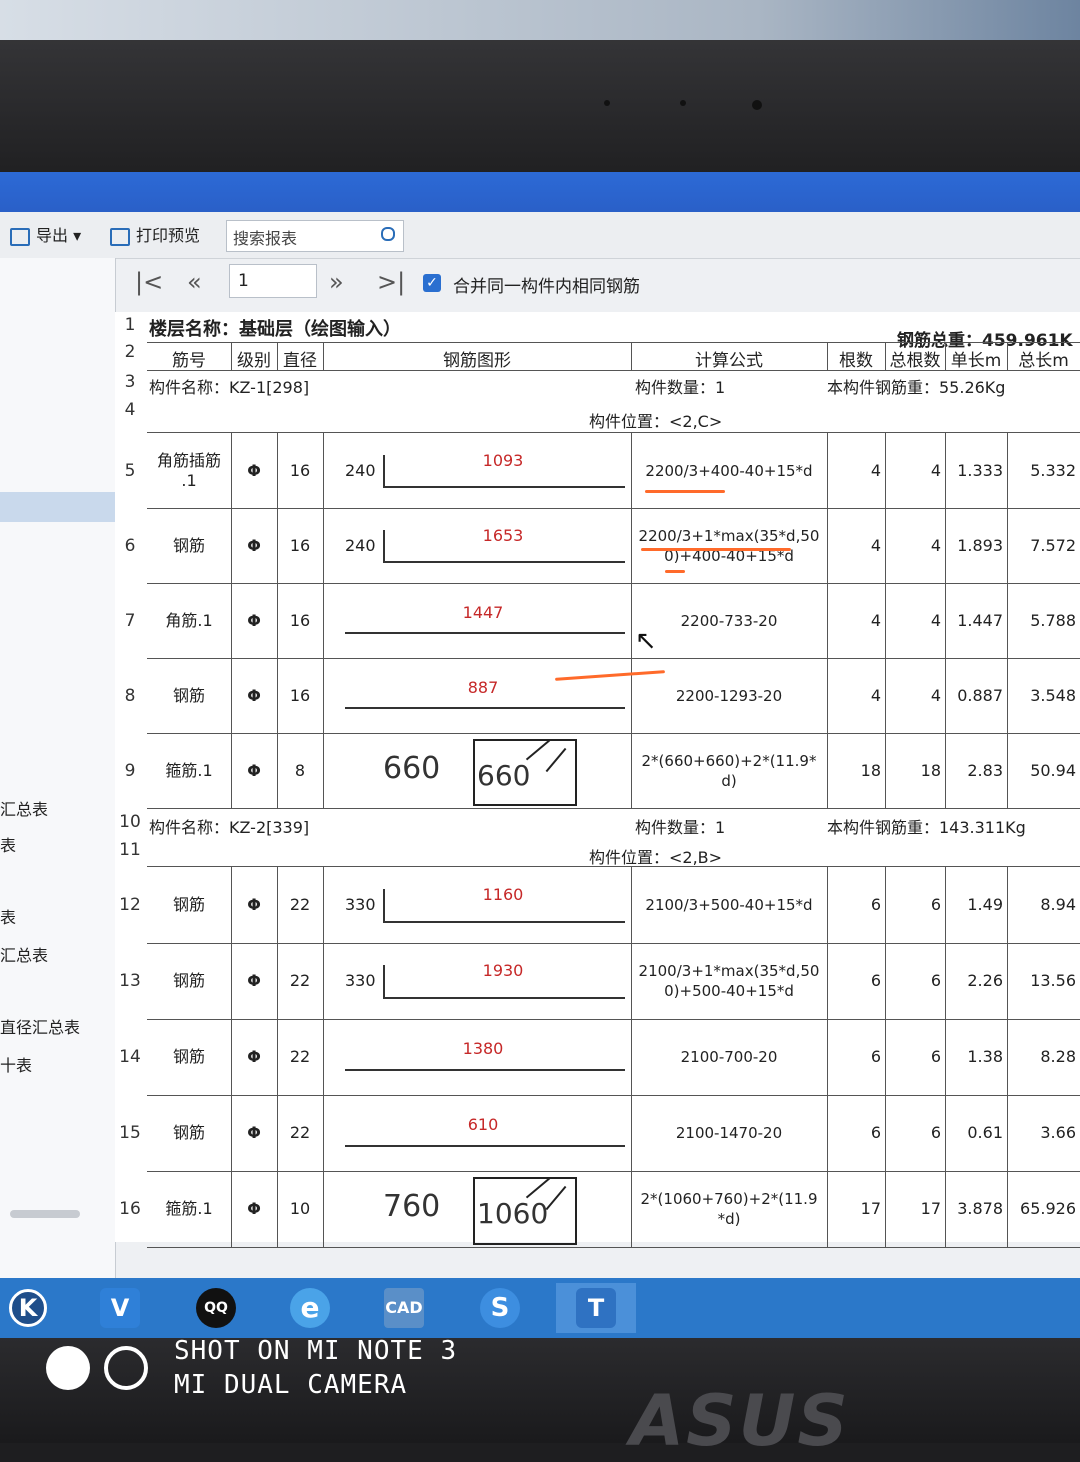 Image resolution: width=1080 pixels, height=1462 pixels. What do you see at coordinates (315, 236) in the screenshot?
I see `search-input: 搜索报表` at bounding box center [315, 236].